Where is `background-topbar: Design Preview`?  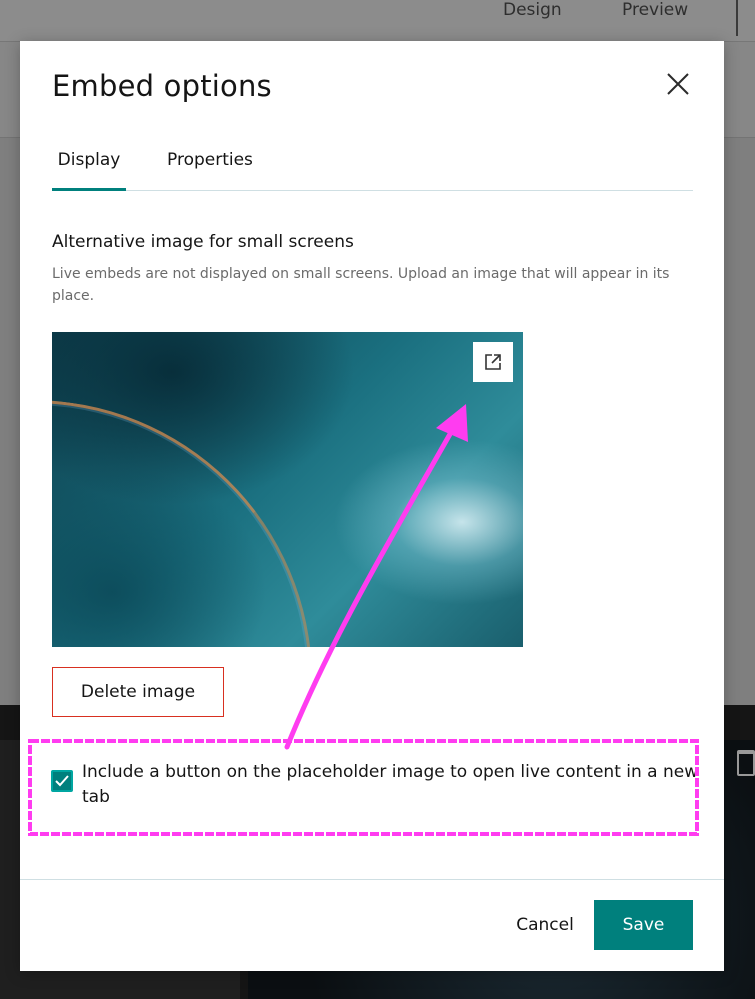 background-topbar: Design Preview is located at coordinates (377, 21).